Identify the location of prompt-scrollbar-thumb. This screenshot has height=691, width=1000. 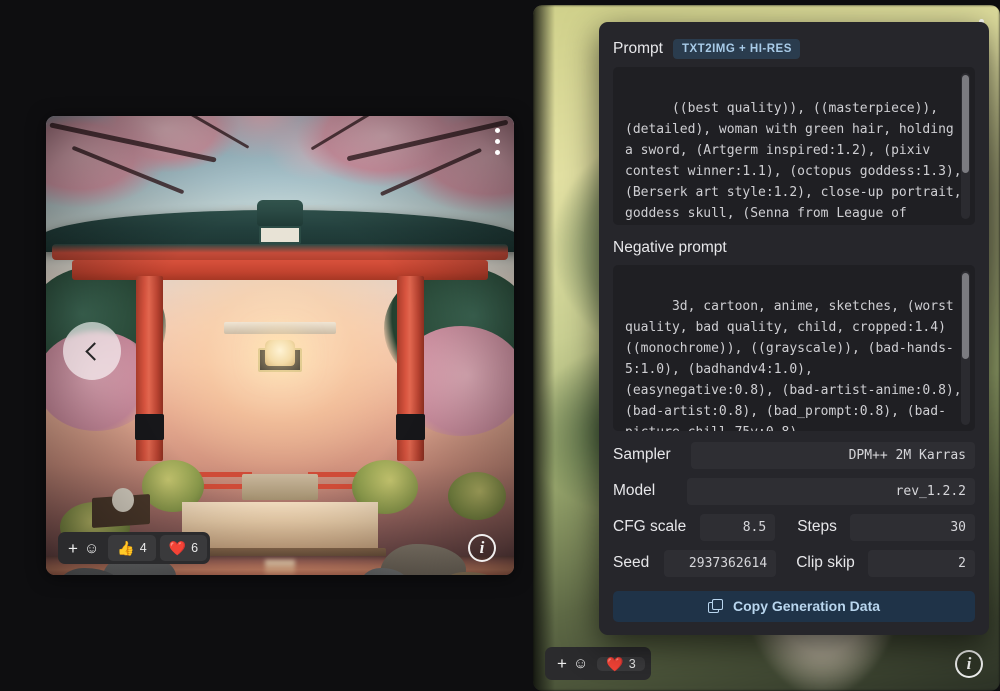
(965, 124).